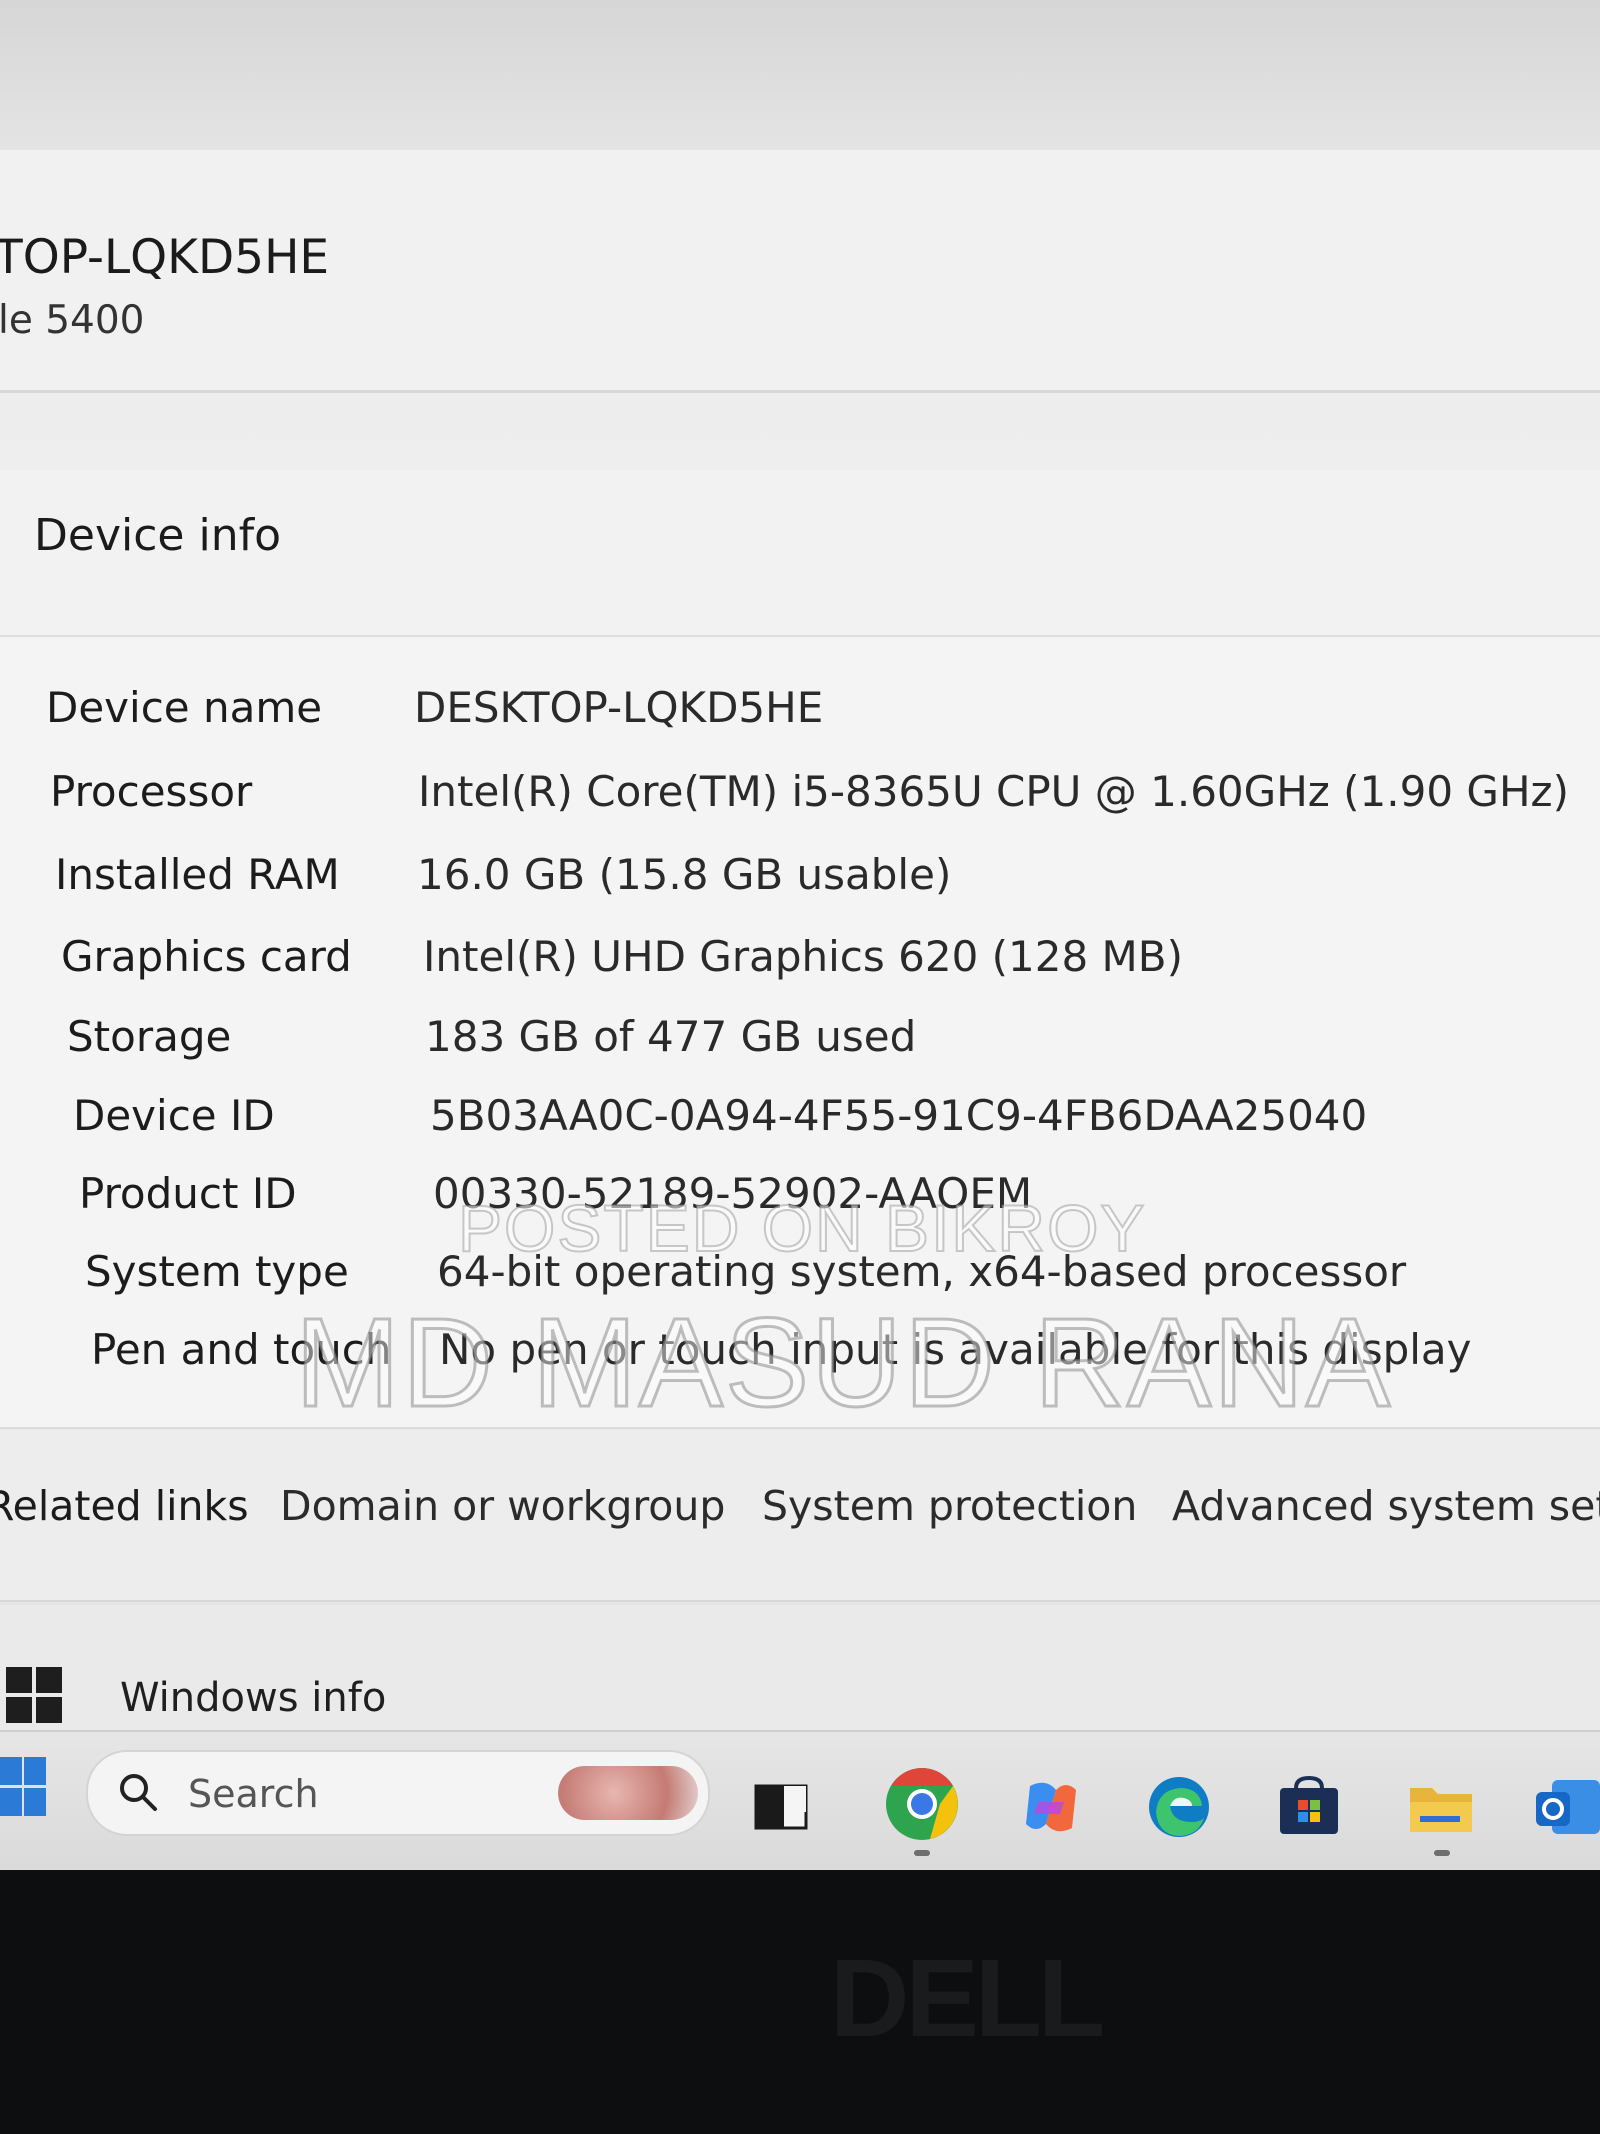  Describe the element at coordinates (800, 1667) in the screenshot. I see `windows-info-header: Windows info` at that location.